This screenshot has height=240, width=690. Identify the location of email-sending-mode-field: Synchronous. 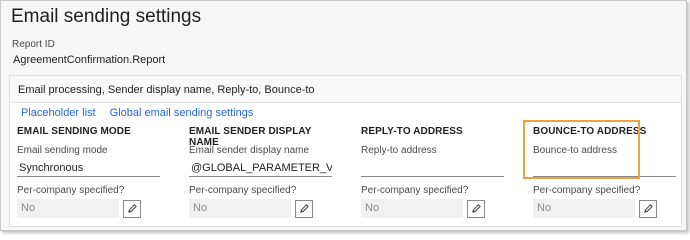
(88, 168).